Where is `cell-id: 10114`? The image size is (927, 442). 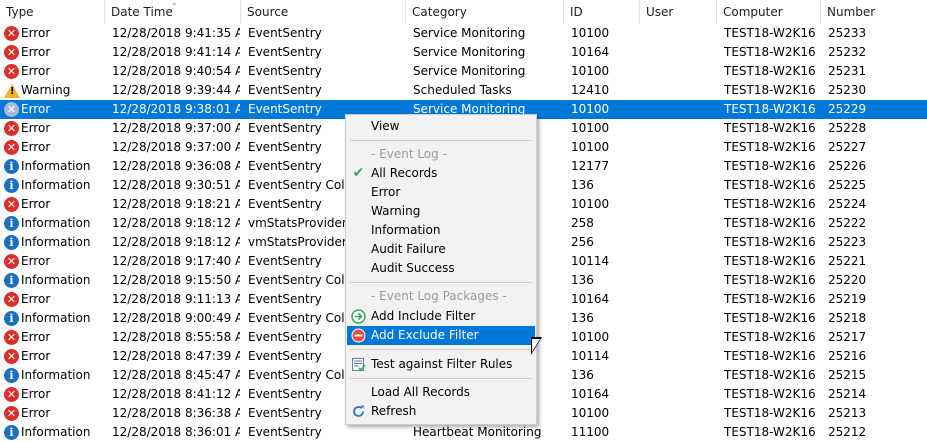
cell-id: 10114 is located at coordinates (590, 356).